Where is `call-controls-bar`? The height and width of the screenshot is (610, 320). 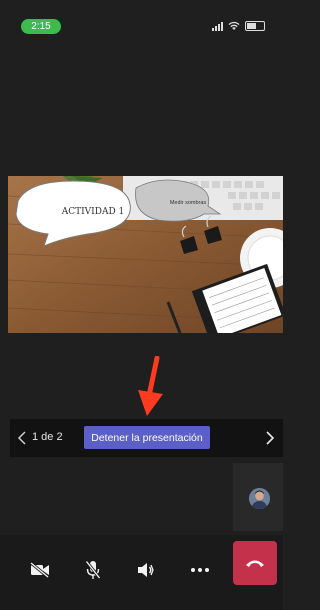 call-controls-bar is located at coordinates (141, 572).